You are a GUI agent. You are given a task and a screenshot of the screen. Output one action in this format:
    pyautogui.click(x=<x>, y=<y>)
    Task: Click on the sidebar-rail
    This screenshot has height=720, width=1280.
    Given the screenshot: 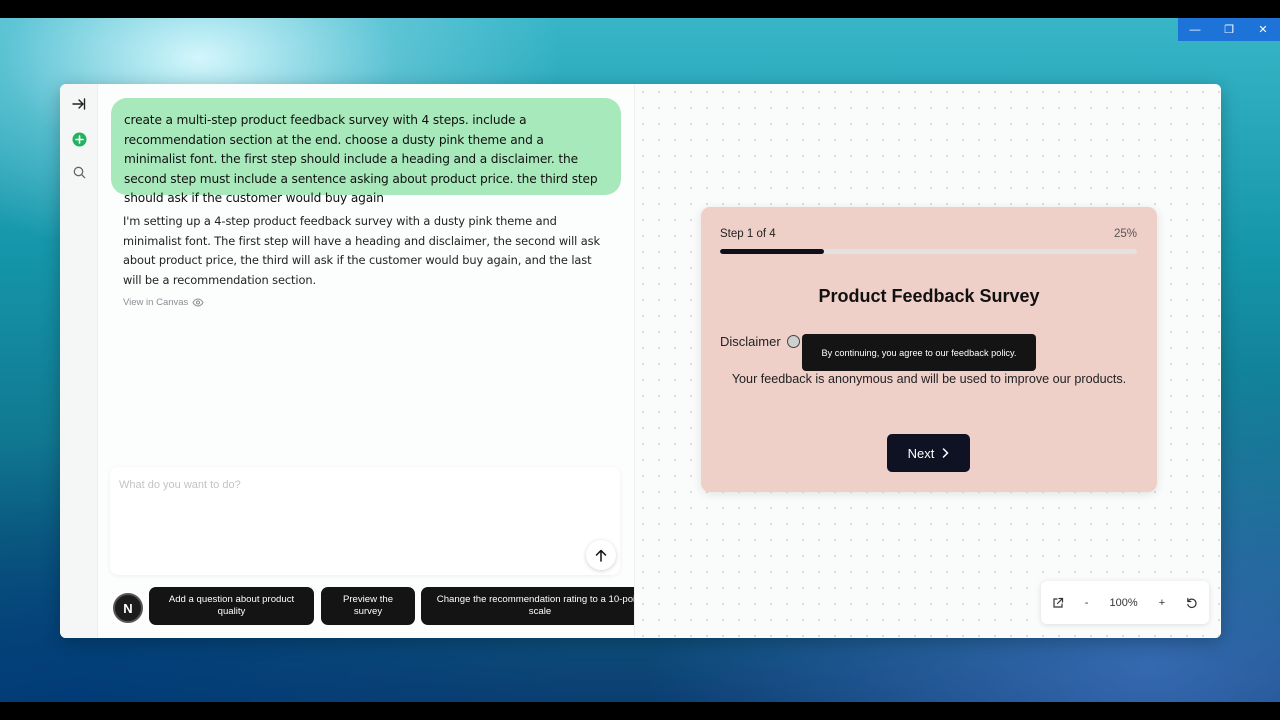 What is the action you would take?
    pyautogui.click(x=79, y=361)
    